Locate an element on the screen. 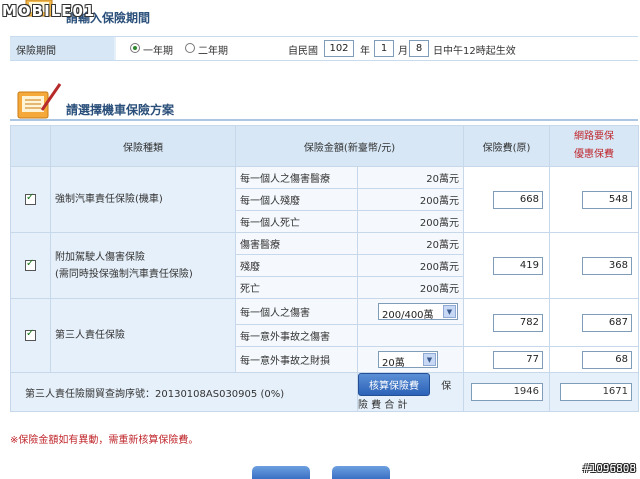 This screenshot has width=640, height=479. query-number: 第三人責任險關貿查詢序號：20130108AS030905 (0%) is located at coordinates (184, 392).